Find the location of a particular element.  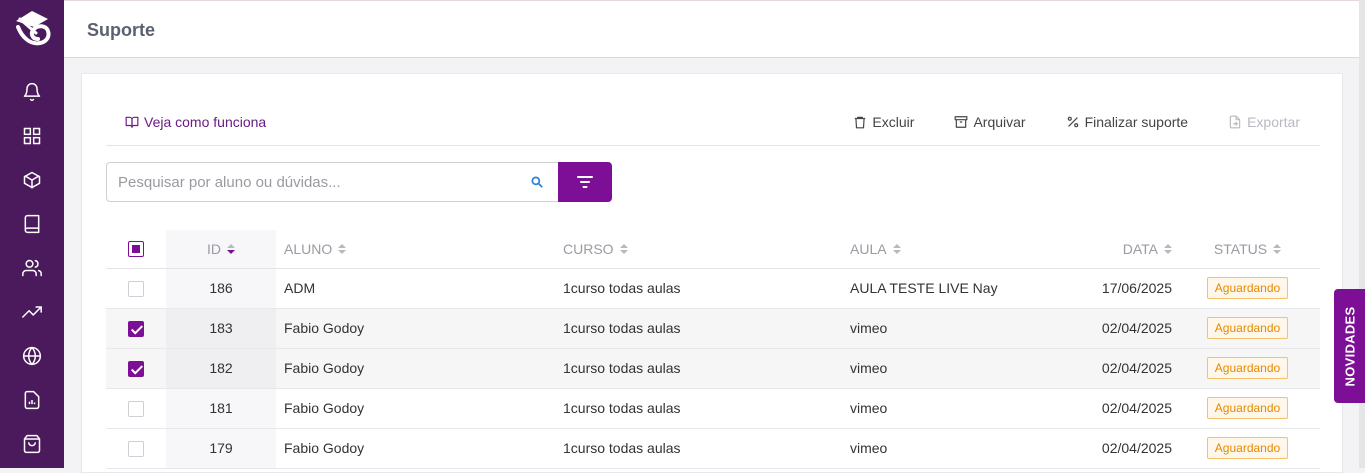

select-all-cell is located at coordinates (136, 249).